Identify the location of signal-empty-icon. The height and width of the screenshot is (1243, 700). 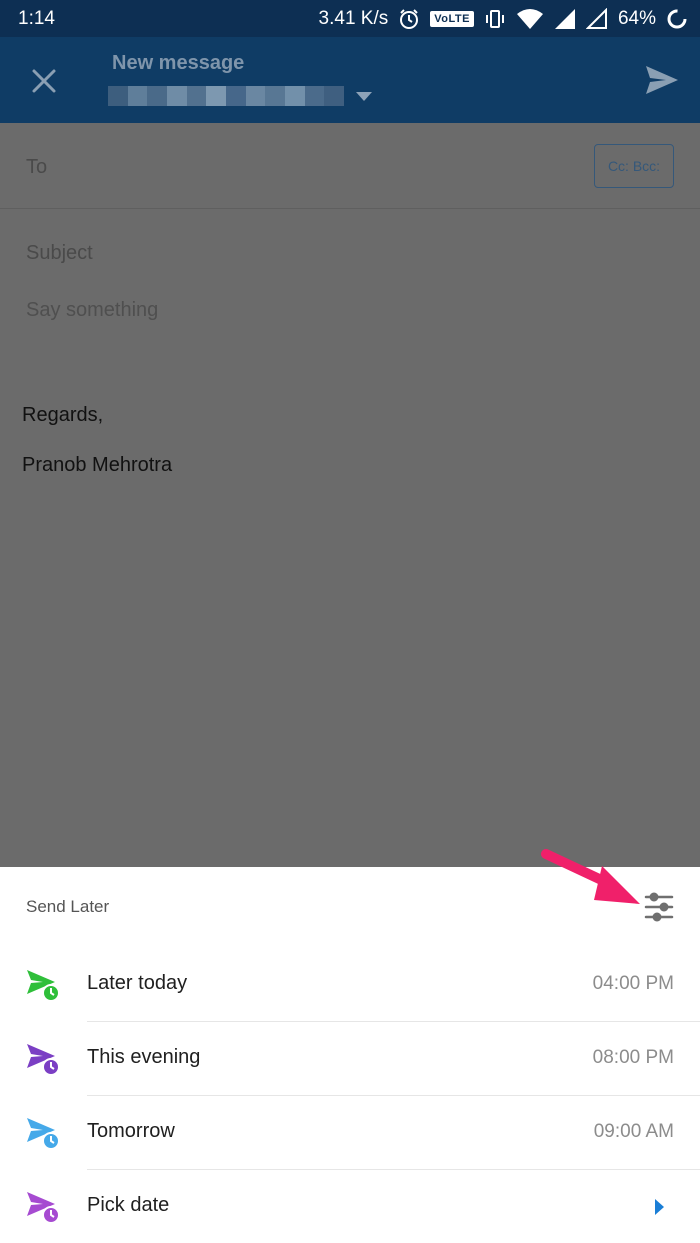
(596, 18).